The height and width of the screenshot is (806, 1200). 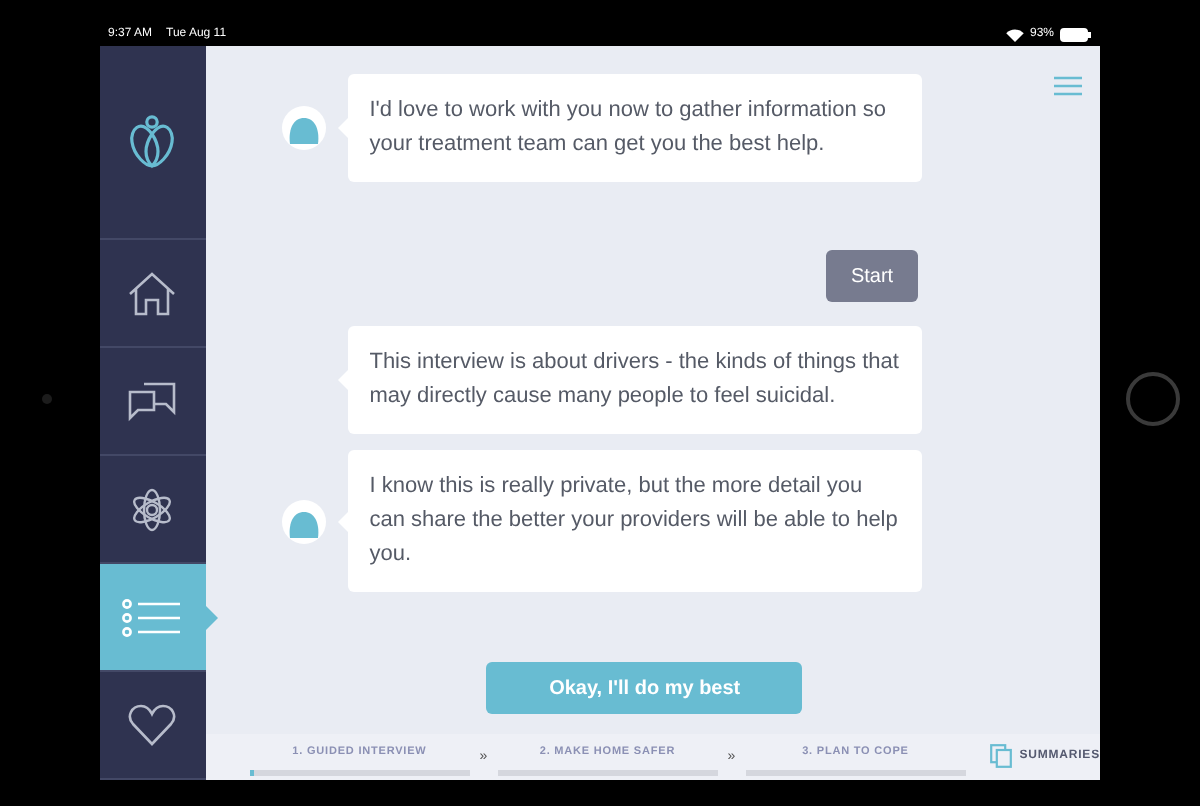 I want to click on home-icon, so click(x=152, y=293).